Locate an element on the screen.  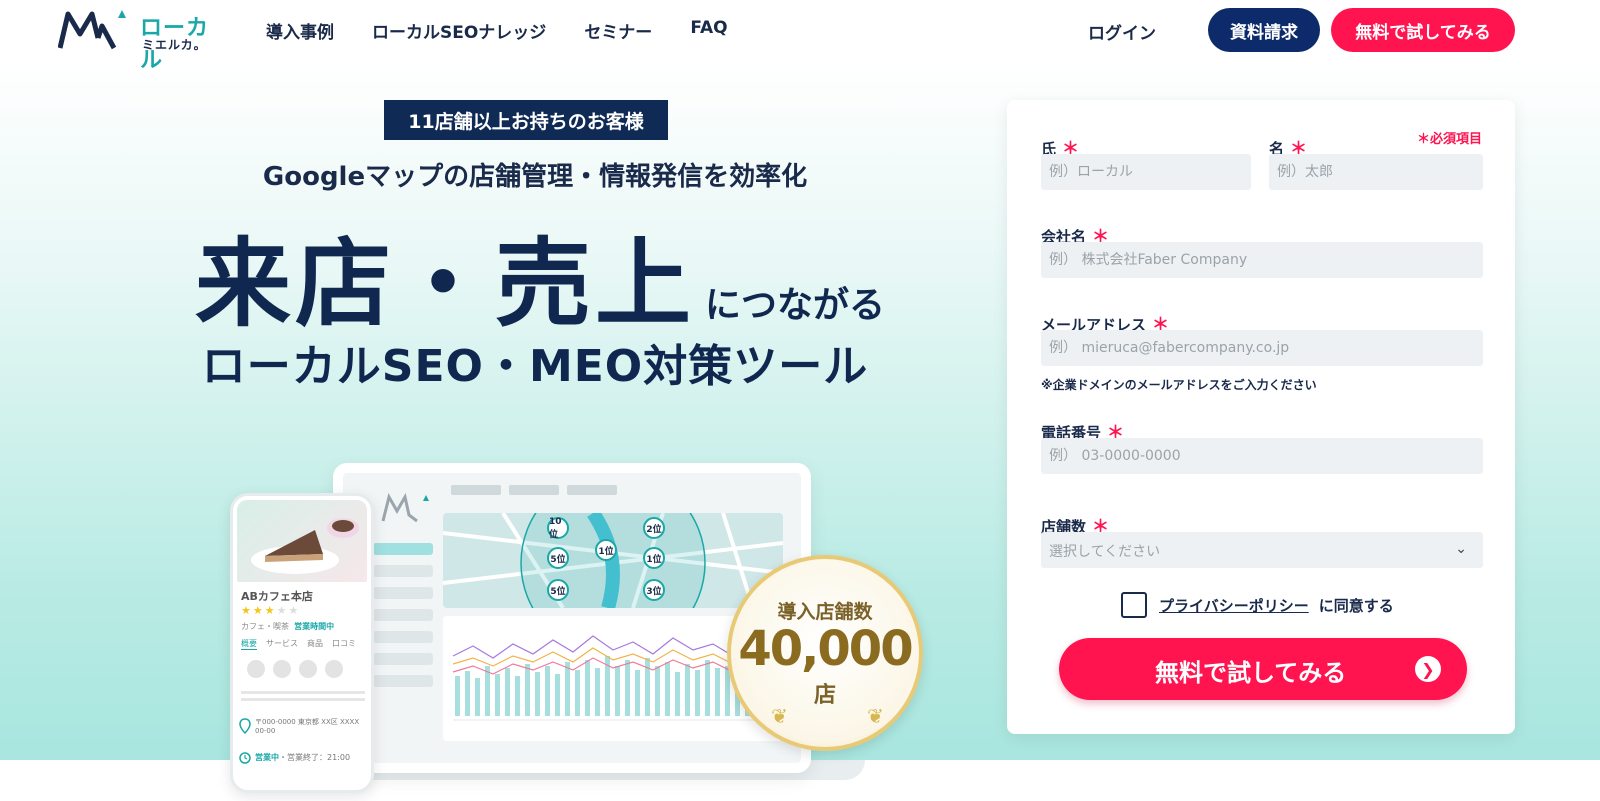
login-link: ログイン is located at coordinates (1122, 31).